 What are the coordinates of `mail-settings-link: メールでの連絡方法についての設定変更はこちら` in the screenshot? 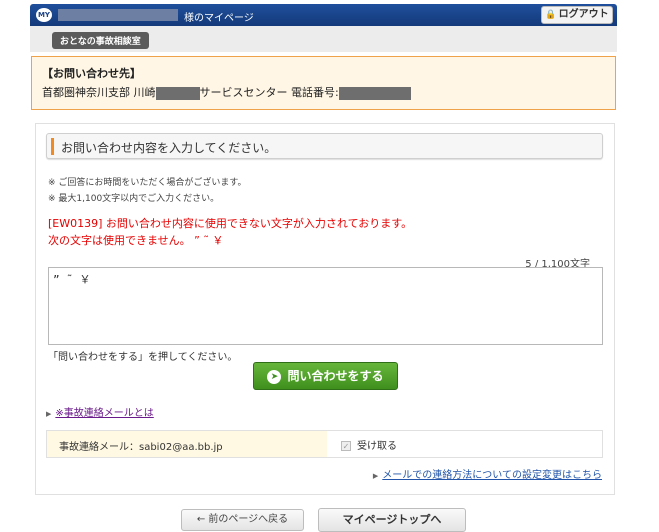 It's located at (492, 475).